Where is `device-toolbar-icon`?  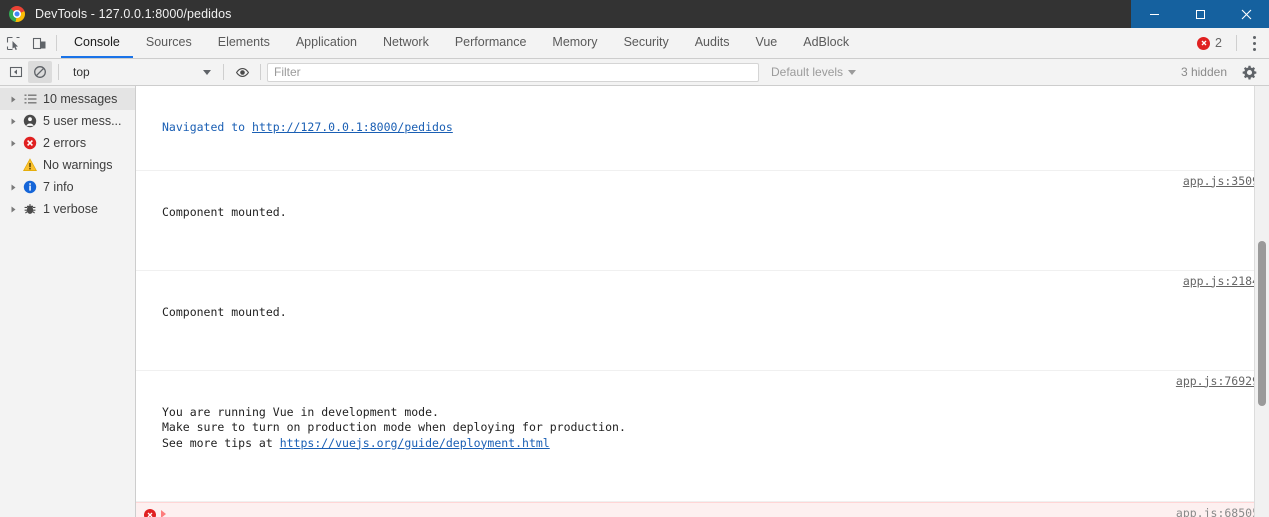 device-toolbar-icon is located at coordinates (39, 43).